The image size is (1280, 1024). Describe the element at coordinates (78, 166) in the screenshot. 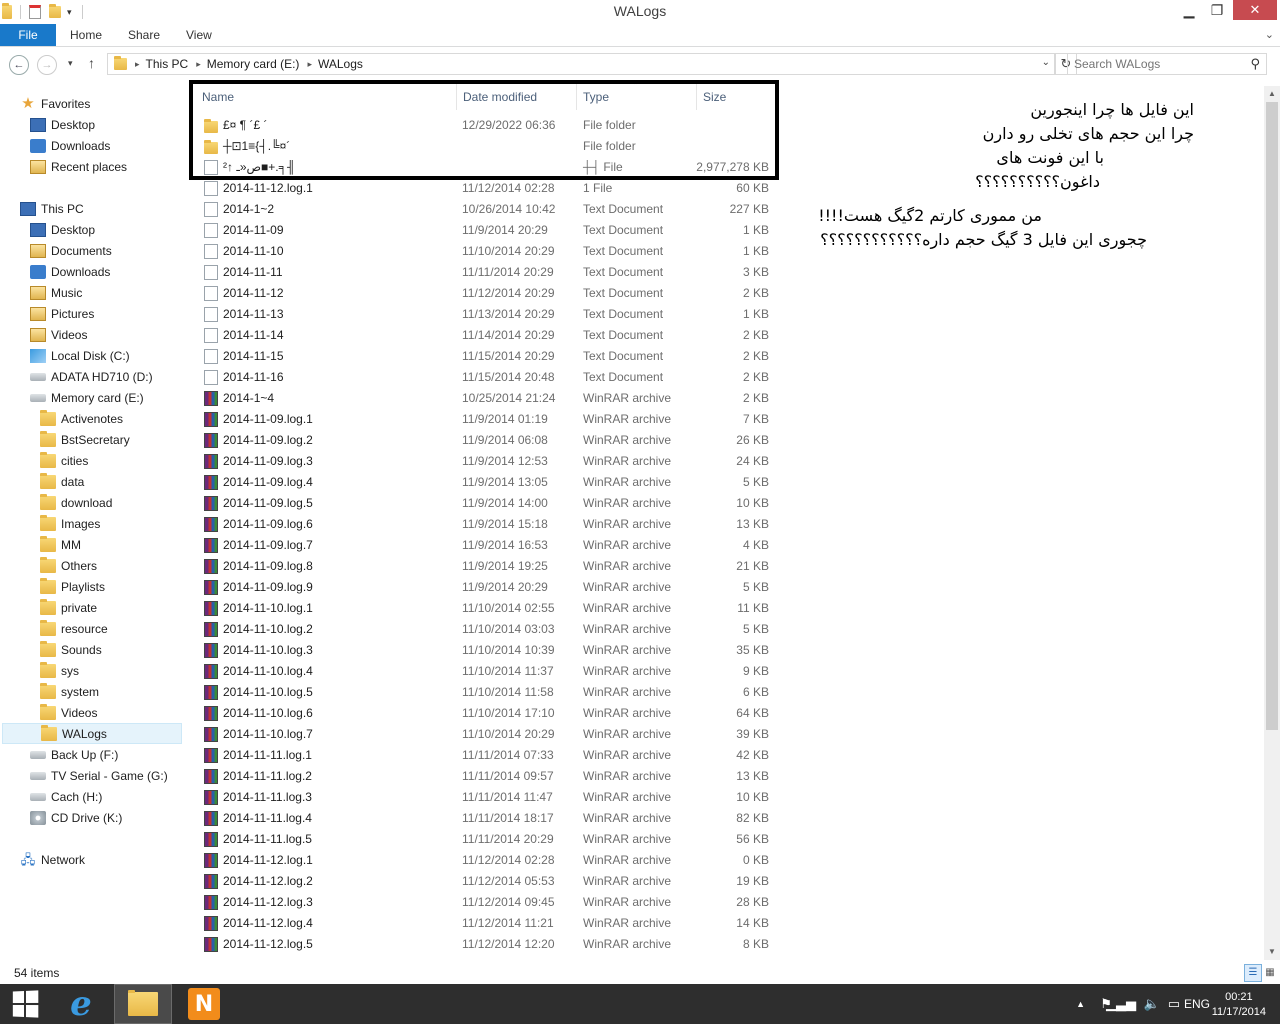

I see `nav-fav-recent: Recent places` at that location.